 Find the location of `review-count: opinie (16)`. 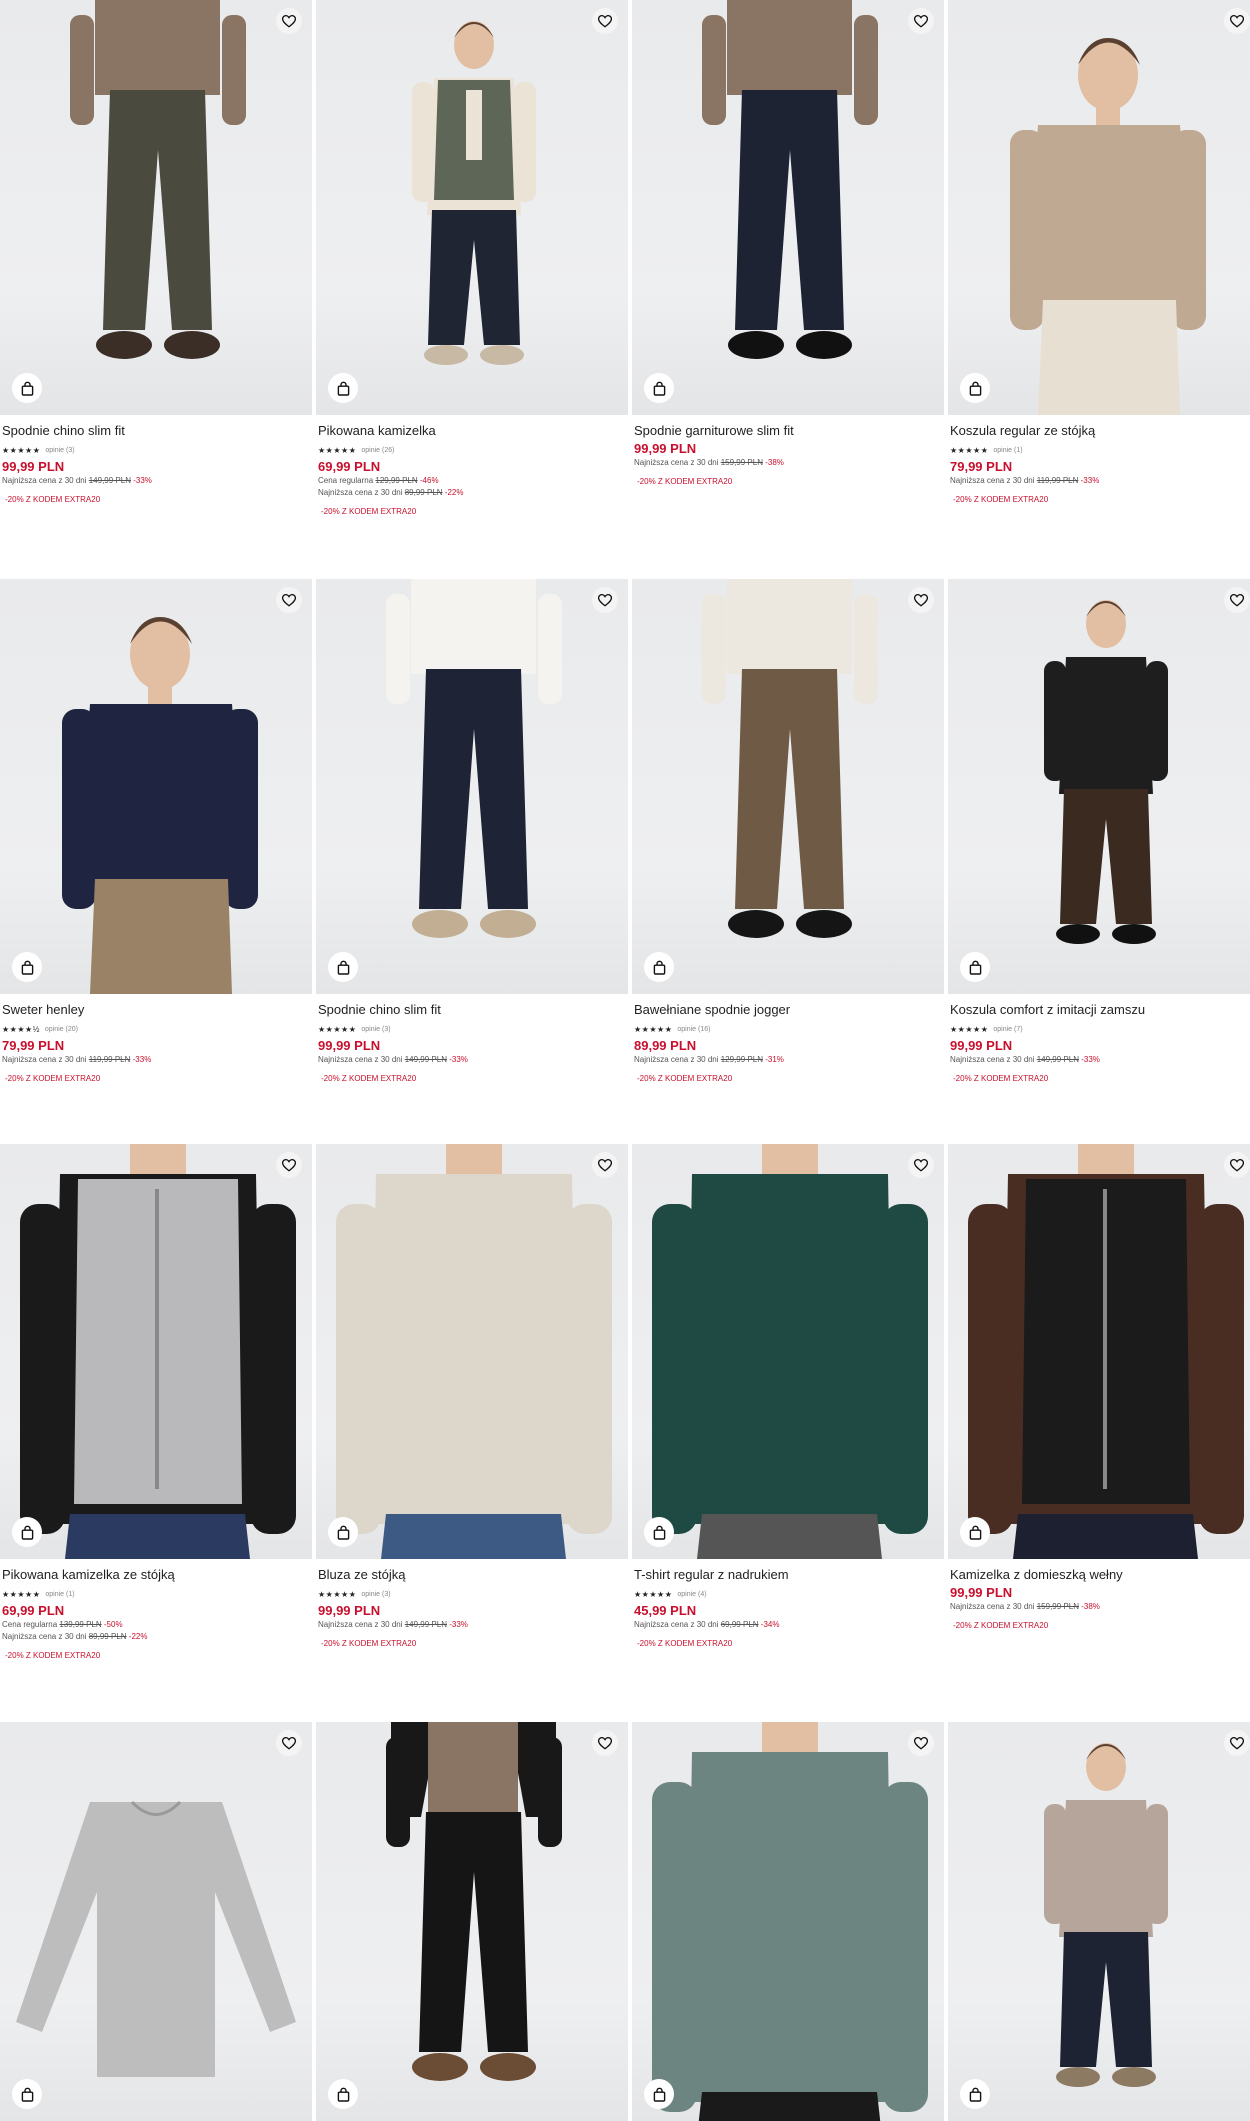

review-count: opinie (16) is located at coordinates (693, 1029).